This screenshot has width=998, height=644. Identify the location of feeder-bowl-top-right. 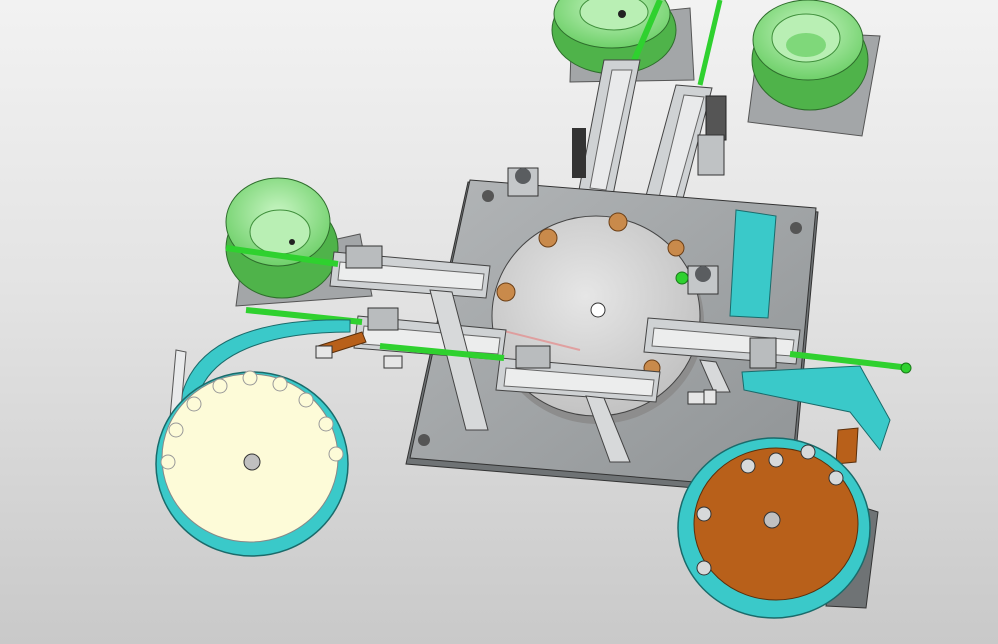
(814, 68).